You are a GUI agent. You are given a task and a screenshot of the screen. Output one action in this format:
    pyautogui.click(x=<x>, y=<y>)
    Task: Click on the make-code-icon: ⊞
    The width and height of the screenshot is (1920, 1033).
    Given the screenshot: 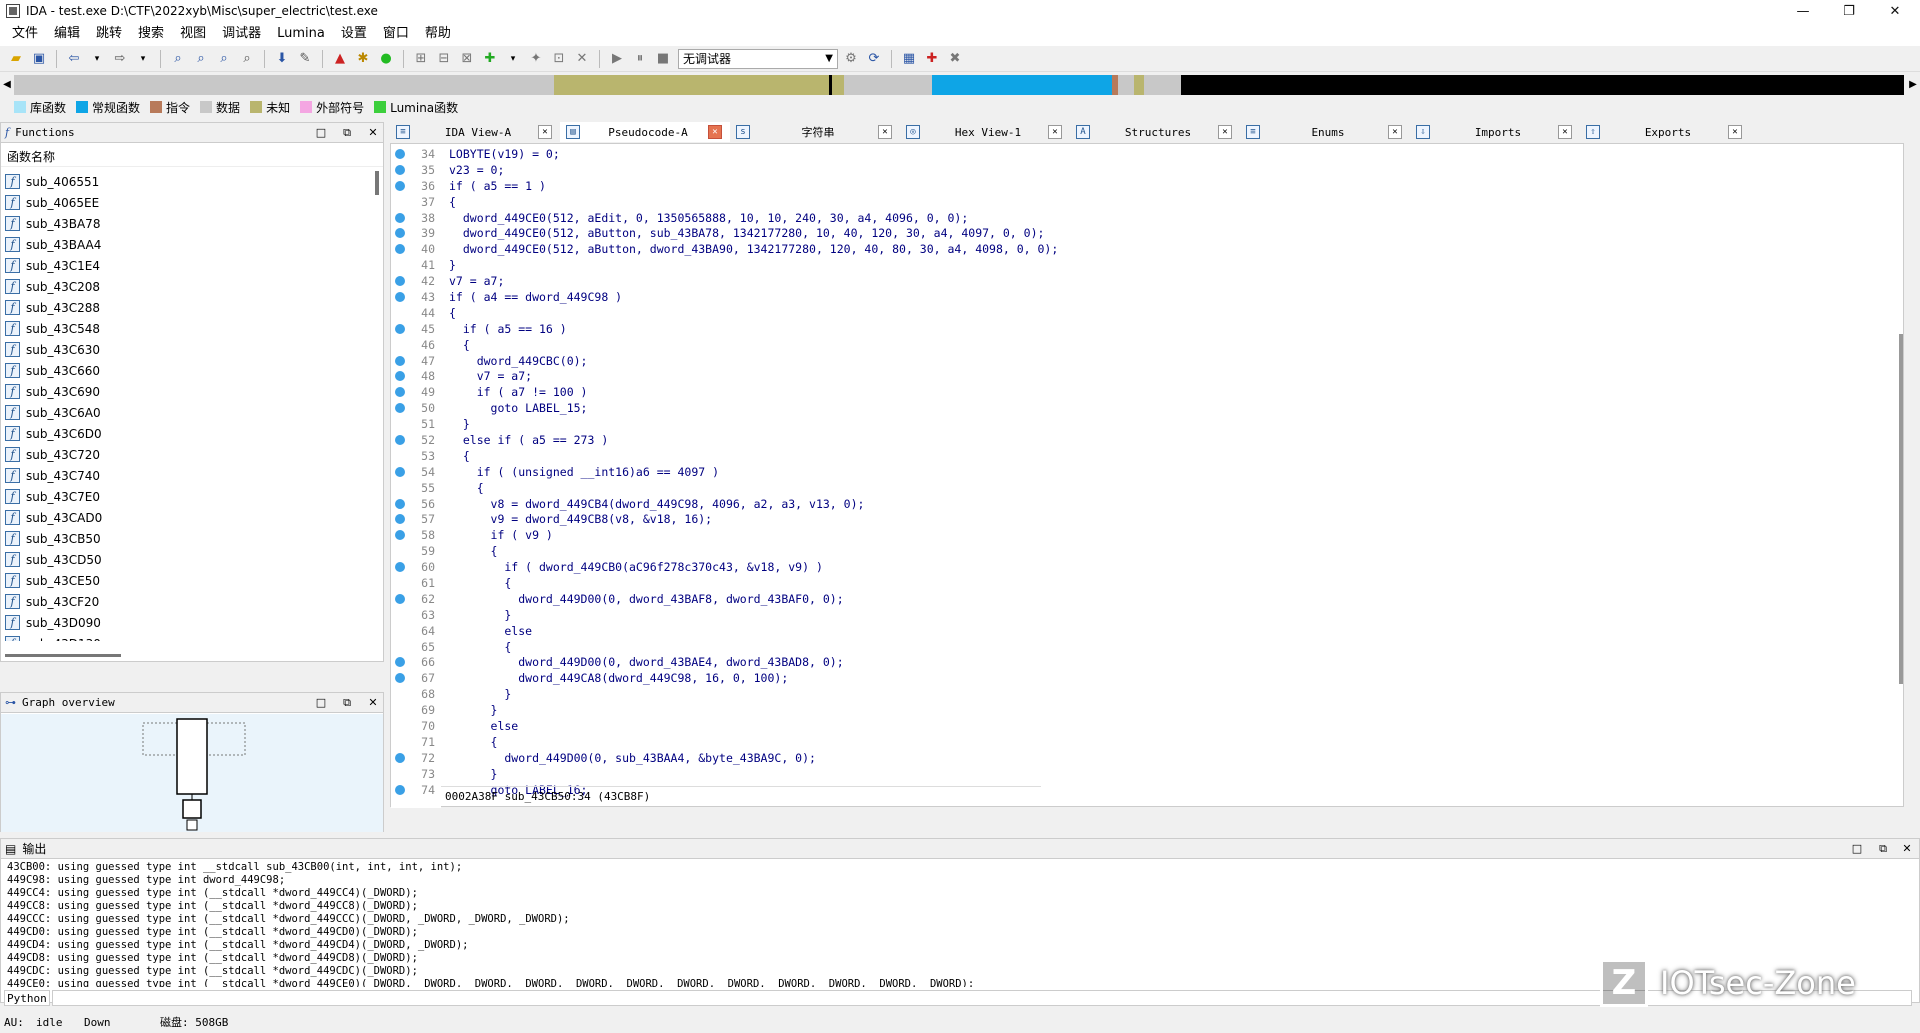 What is the action you would take?
    pyautogui.click(x=421, y=59)
    